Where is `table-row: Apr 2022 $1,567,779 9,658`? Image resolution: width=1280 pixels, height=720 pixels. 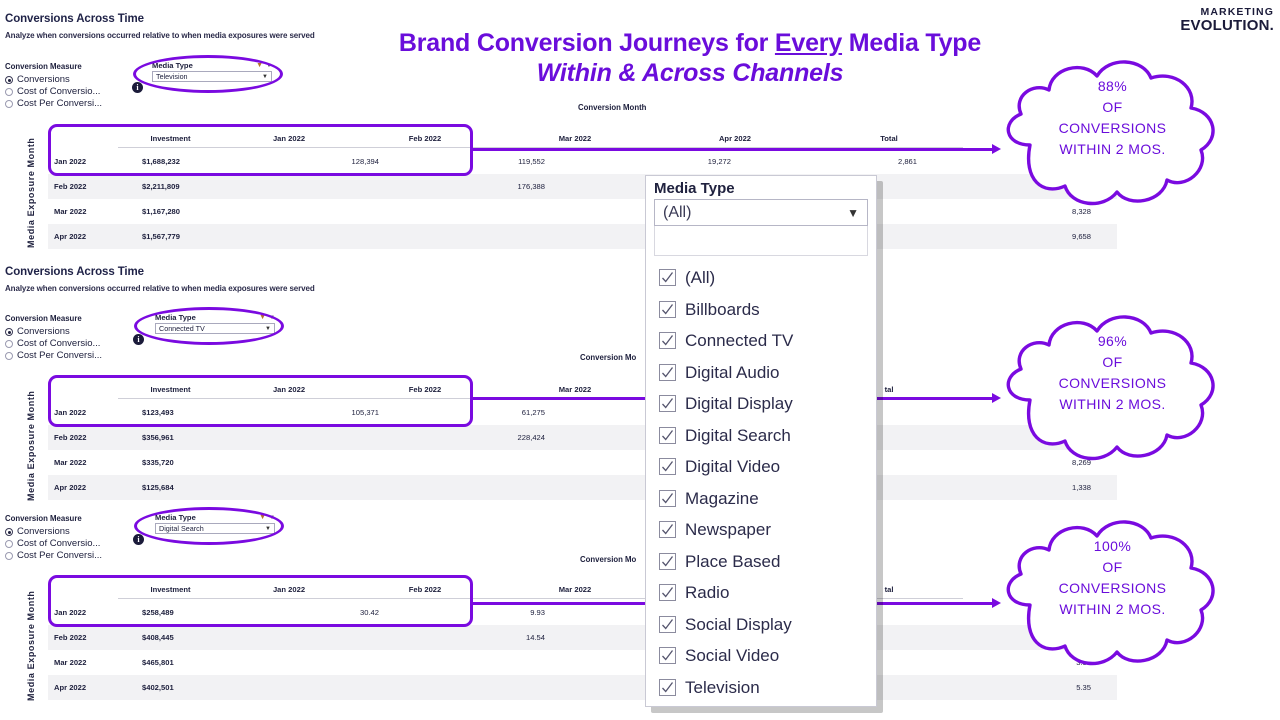
table-row: Apr 2022 $1,567,779 9,658 is located at coordinates (582, 236).